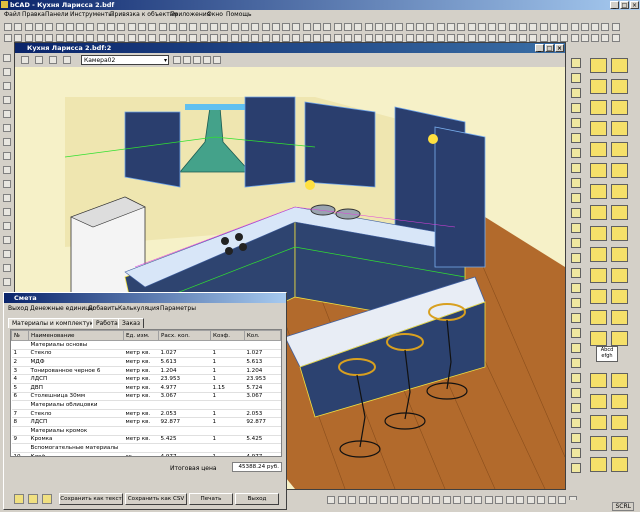 The width and height of the screenshot is (640, 512). I want to click on column-header: Ед. изм., so click(141, 335).